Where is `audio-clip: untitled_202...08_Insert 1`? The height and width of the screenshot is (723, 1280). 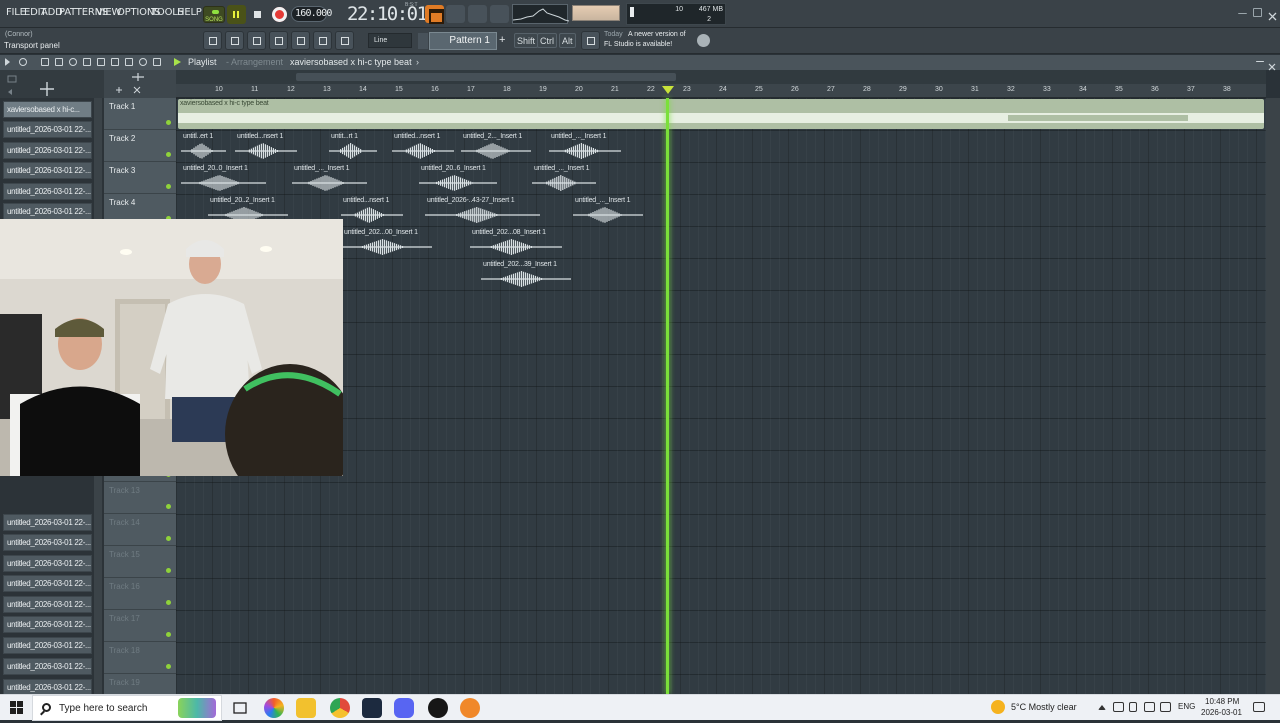
audio-clip: untitled_202...08_Insert 1 is located at coordinates (516, 243).